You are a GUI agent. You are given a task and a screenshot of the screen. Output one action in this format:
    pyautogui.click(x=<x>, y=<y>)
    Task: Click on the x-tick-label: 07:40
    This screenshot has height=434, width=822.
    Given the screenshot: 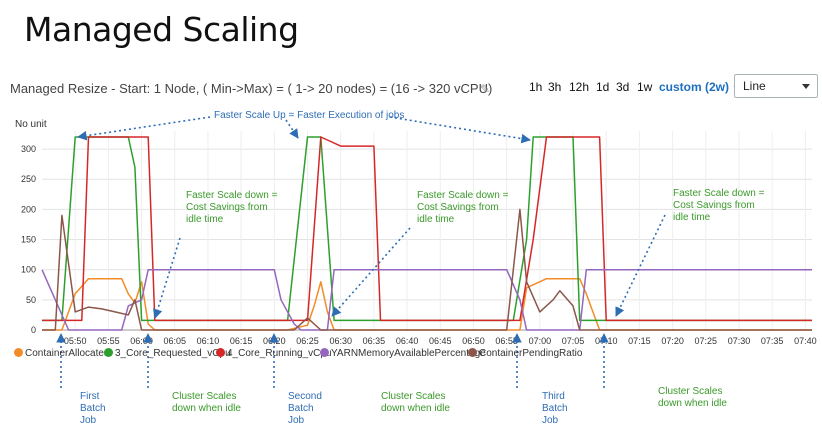 What is the action you would take?
    pyautogui.click(x=805, y=341)
    